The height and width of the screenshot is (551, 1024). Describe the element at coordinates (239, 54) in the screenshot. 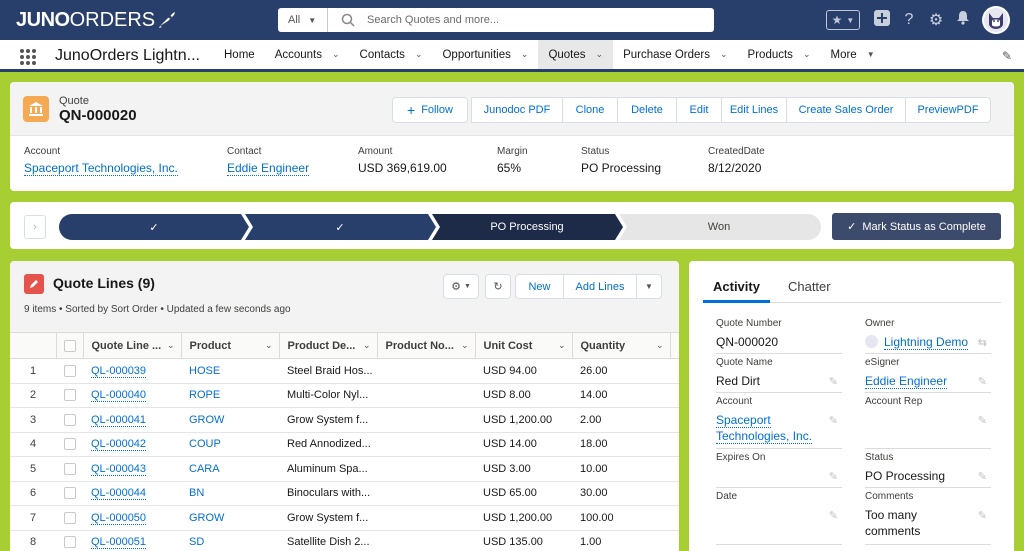

I see `nav-item-home: Home` at that location.